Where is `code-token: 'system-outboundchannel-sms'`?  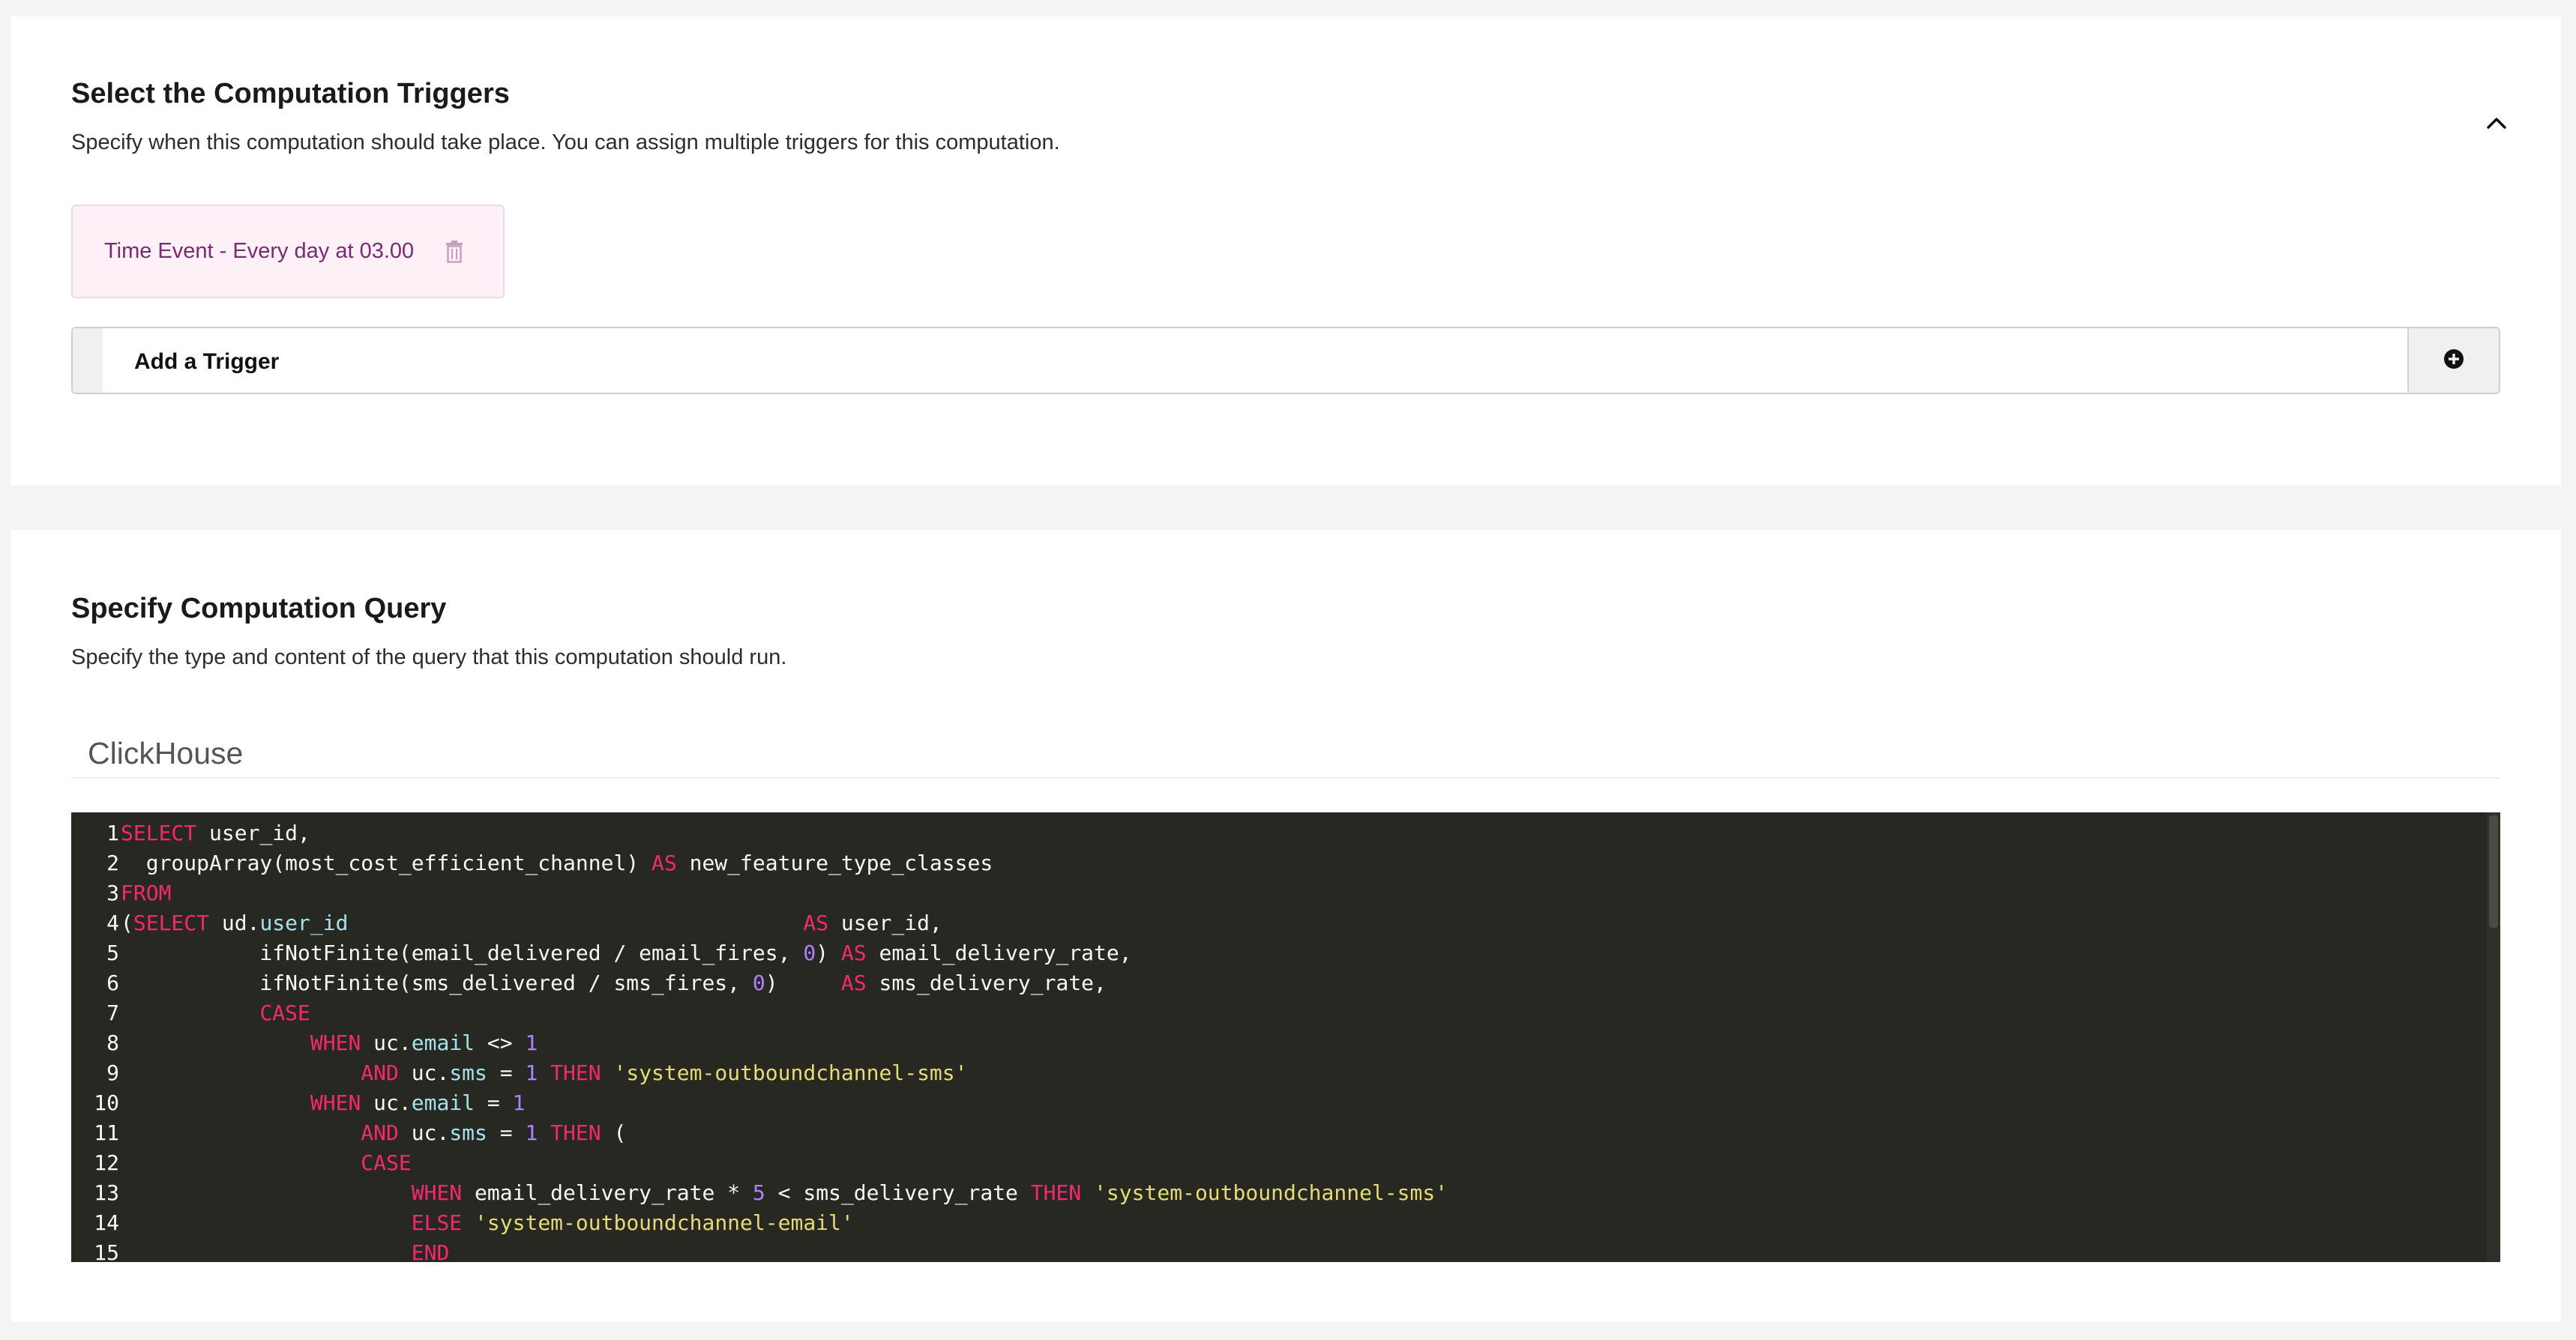 code-token: 'system-outboundchannel-sms' is located at coordinates (790, 1072).